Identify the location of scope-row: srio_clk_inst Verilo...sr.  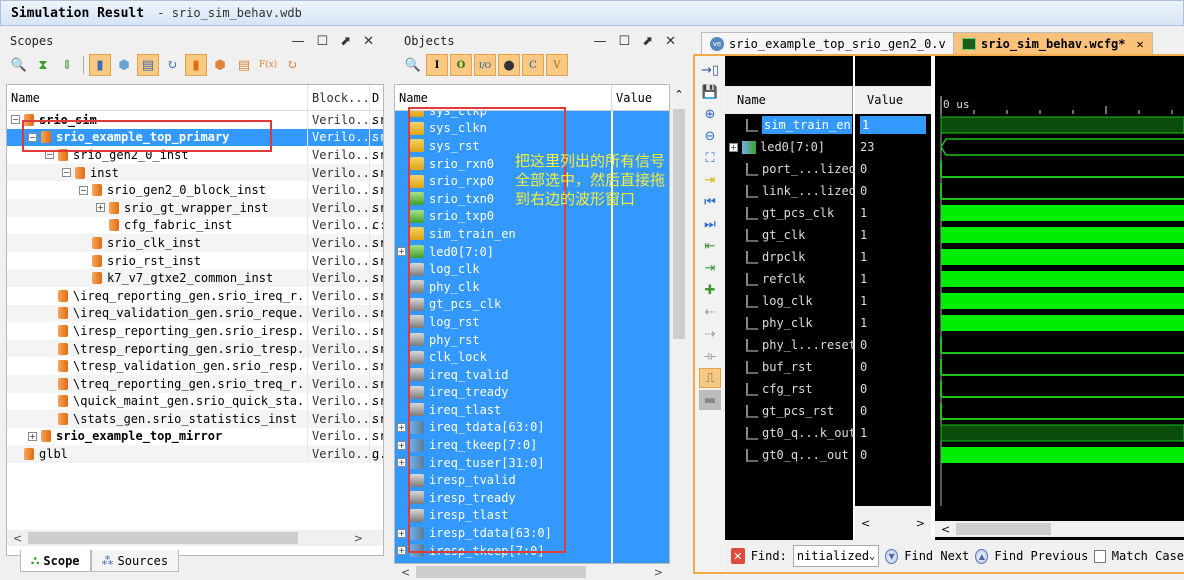
(195, 243).